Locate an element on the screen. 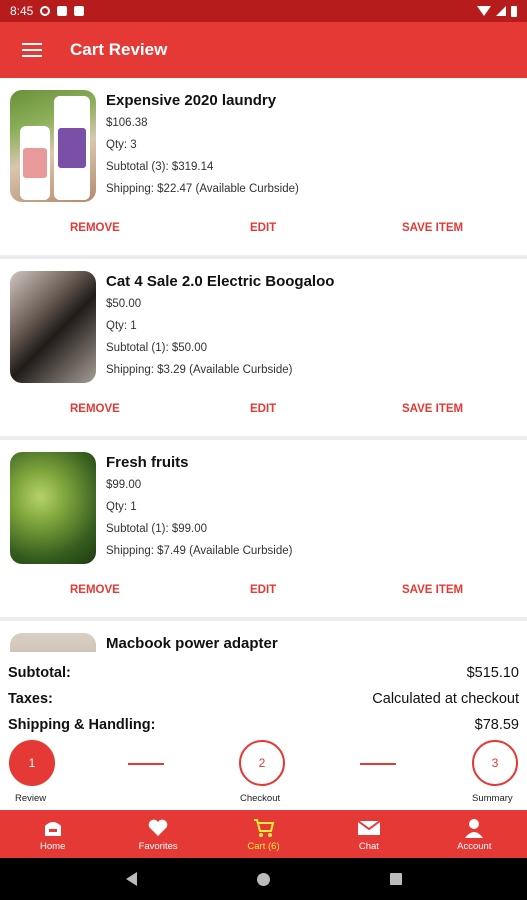 This screenshot has width=527, height=900. product-name: Expensive 2020 laundry is located at coordinates (191, 100).